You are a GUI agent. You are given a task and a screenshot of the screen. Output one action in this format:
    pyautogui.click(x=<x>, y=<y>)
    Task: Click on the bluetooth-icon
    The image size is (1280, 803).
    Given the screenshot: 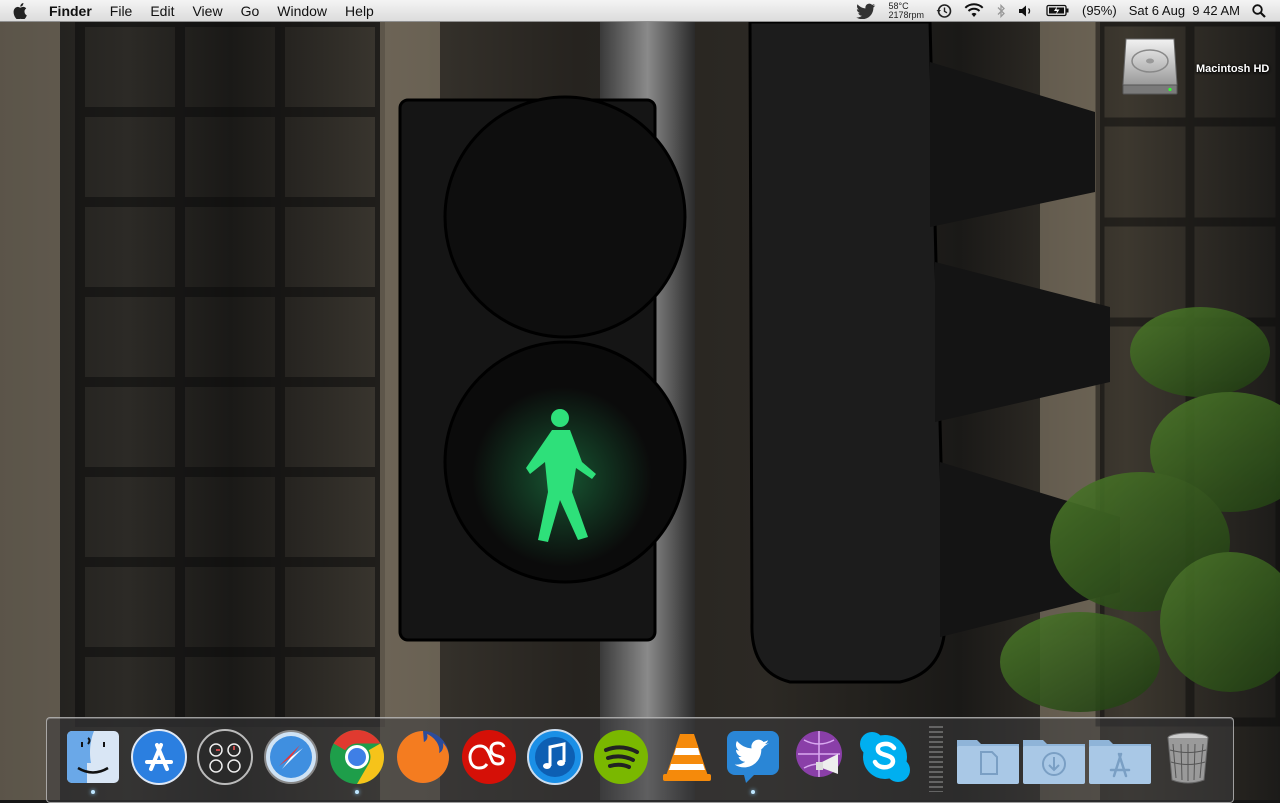 What is the action you would take?
    pyautogui.click(x=1001, y=11)
    